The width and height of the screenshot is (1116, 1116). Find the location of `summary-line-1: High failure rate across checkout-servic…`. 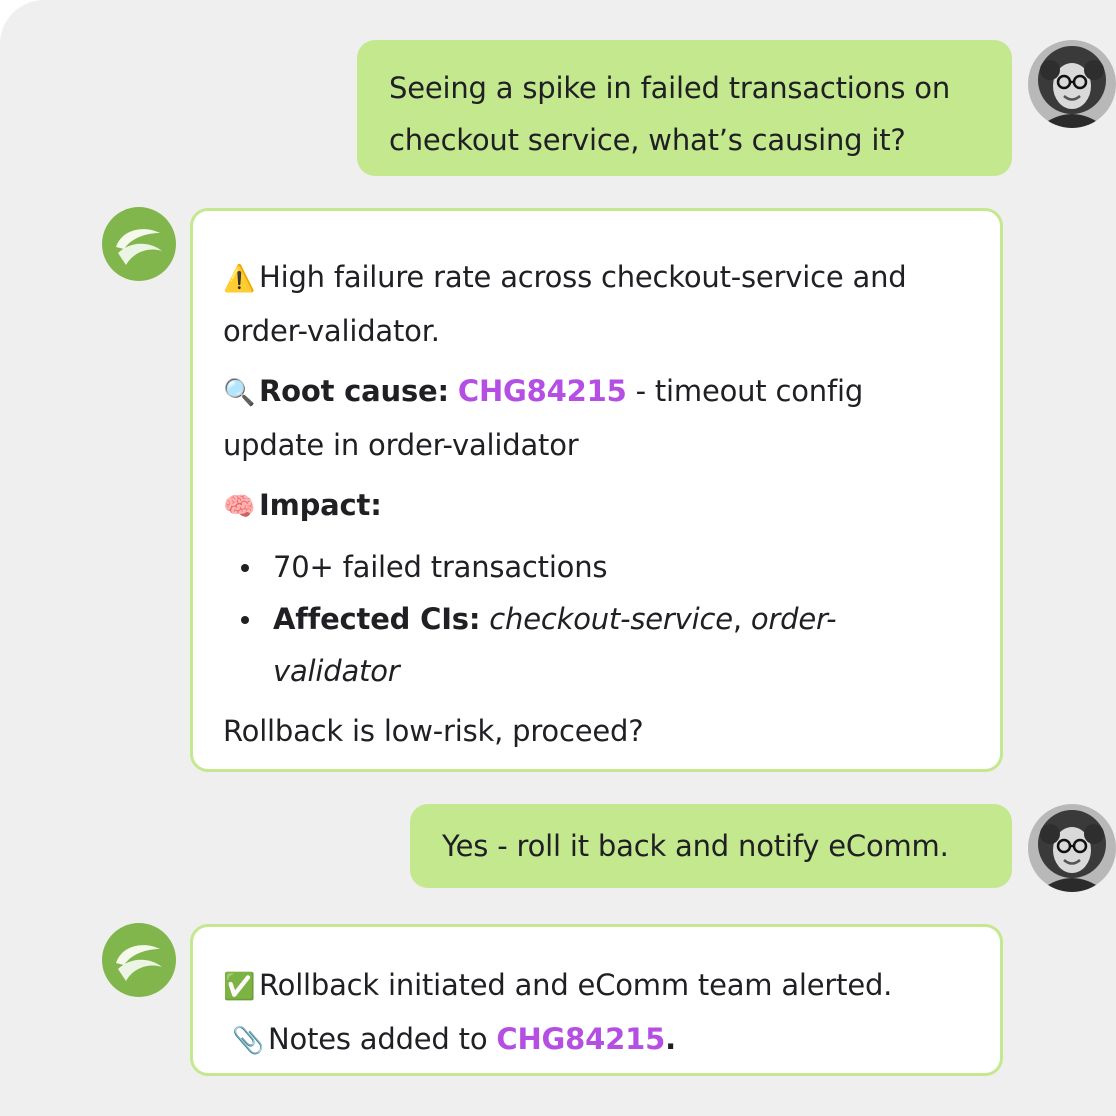

summary-line-1: High failure rate across checkout-servic… is located at coordinates (583, 277).